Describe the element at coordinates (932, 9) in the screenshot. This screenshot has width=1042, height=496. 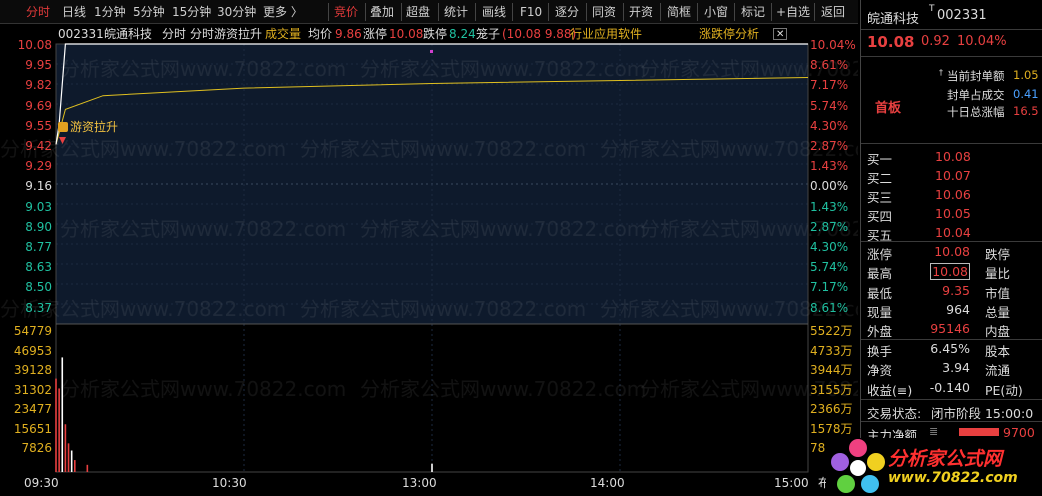
I see `info-icon: T` at that location.